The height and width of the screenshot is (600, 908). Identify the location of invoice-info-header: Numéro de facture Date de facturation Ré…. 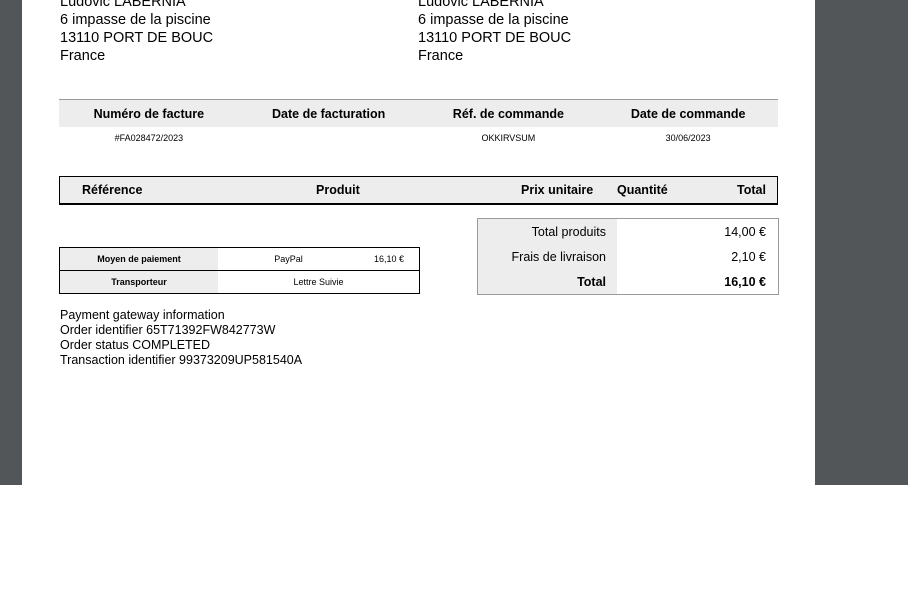
(418, 113).